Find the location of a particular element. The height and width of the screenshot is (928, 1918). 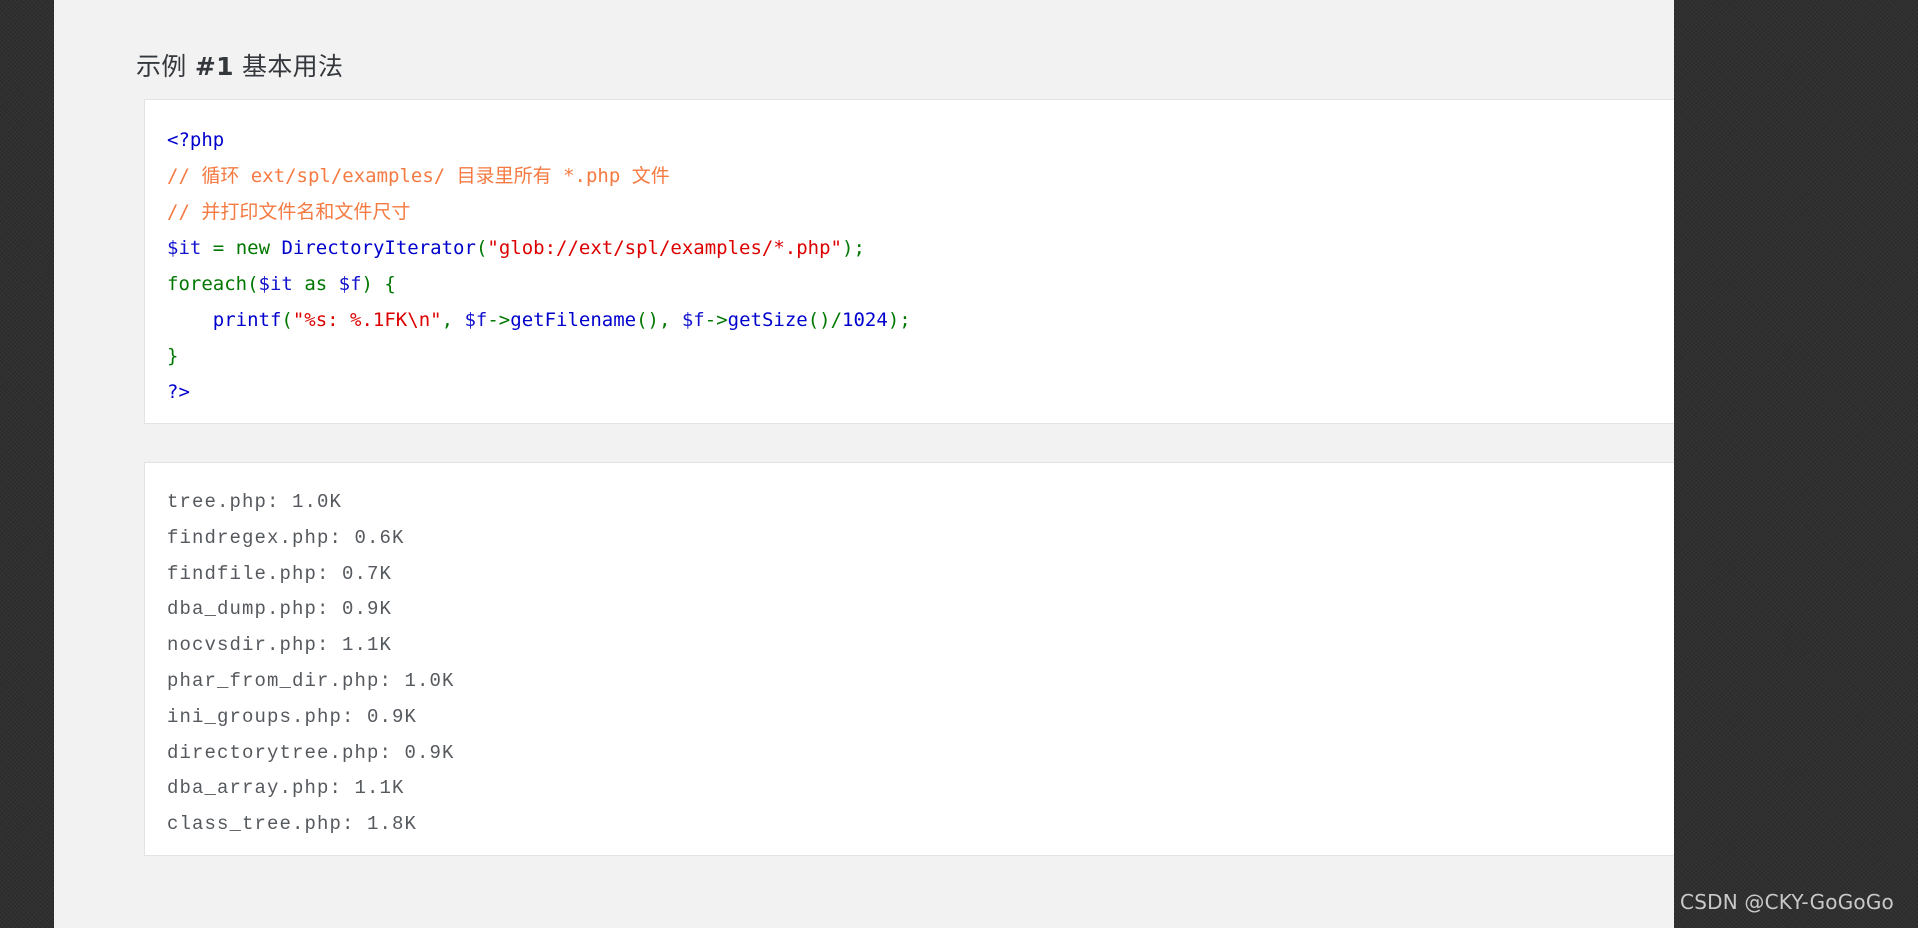

code-token: // 循环 ext/spl/examples/ 目录里所有 *.php 文件 is located at coordinates (418, 176).